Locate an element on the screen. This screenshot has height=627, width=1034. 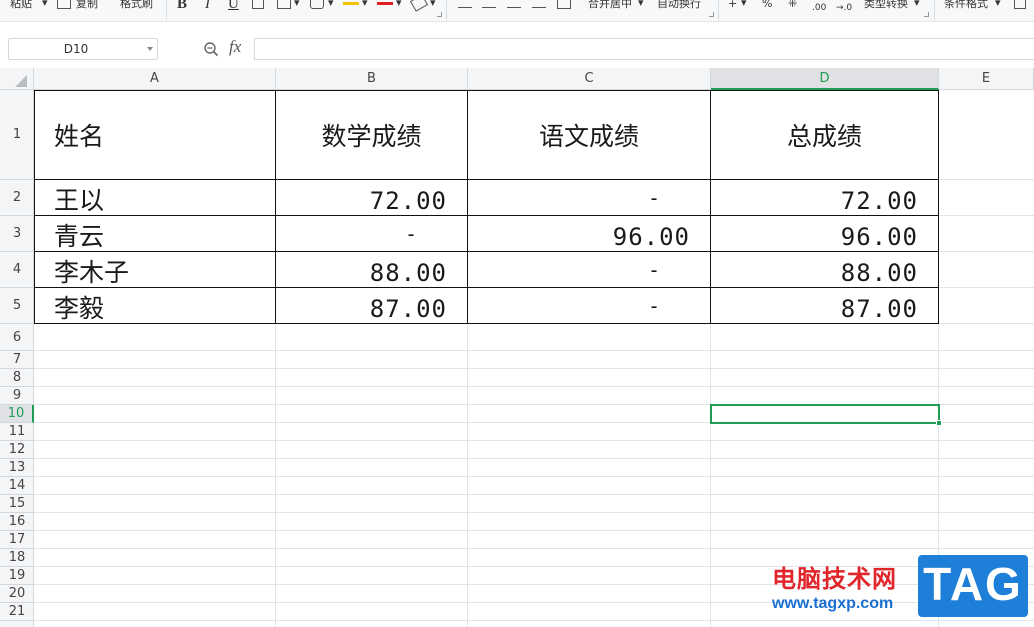
column-header-d: D is located at coordinates (825, 79).